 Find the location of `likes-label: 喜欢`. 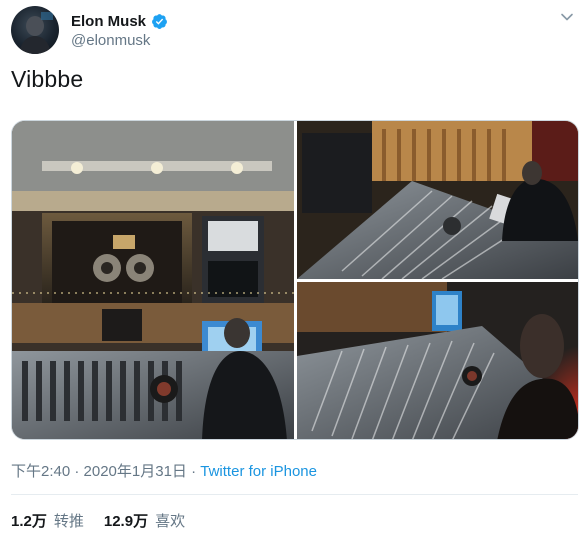

likes-label: 喜欢 is located at coordinates (170, 521).